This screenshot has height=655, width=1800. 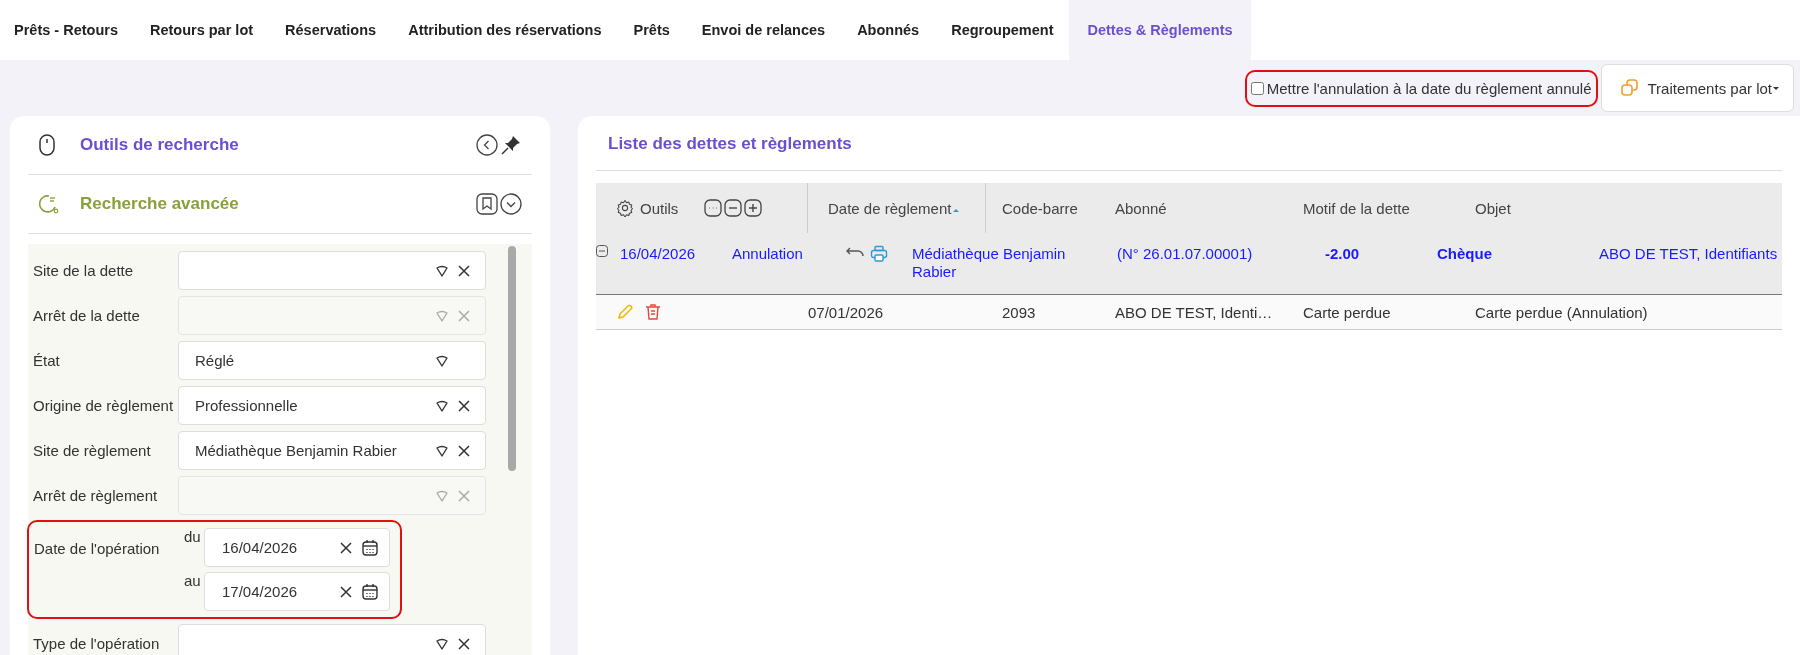 I want to click on tab: Dettes & Règlements, so click(x=1160, y=30).